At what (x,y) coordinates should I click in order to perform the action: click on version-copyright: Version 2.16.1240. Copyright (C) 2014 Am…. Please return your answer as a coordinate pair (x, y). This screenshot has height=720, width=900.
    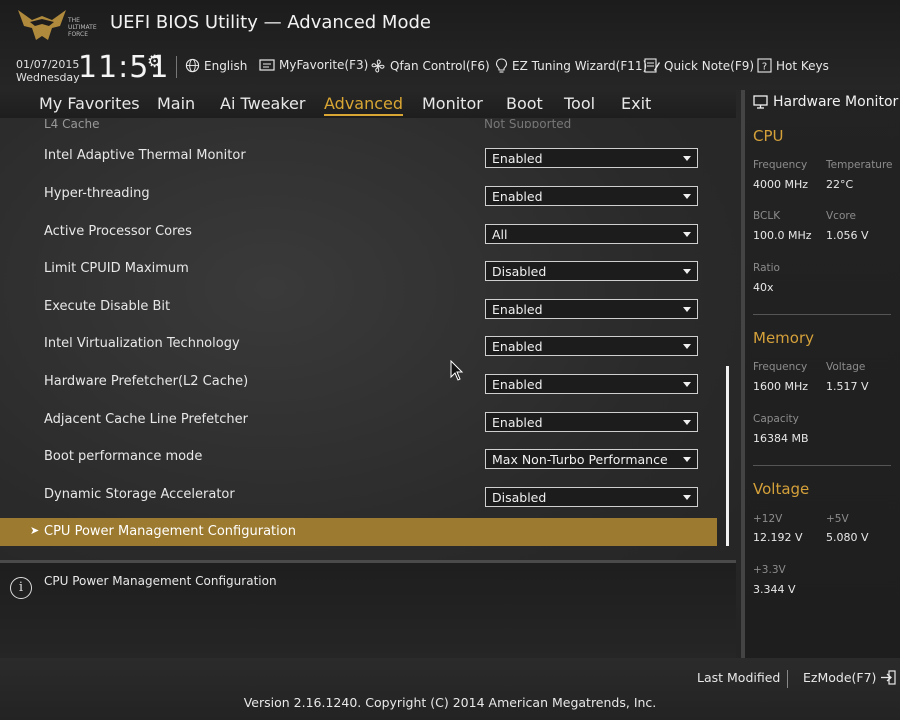
    Looking at the image, I should click on (450, 702).